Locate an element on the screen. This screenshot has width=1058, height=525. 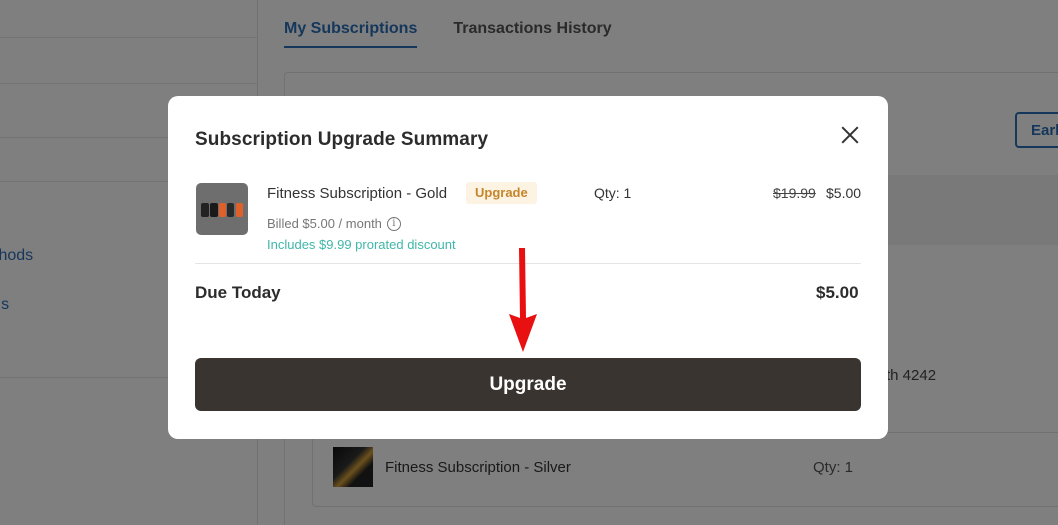
upgrade-button: Upgrade is located at coordinates (528, 384).